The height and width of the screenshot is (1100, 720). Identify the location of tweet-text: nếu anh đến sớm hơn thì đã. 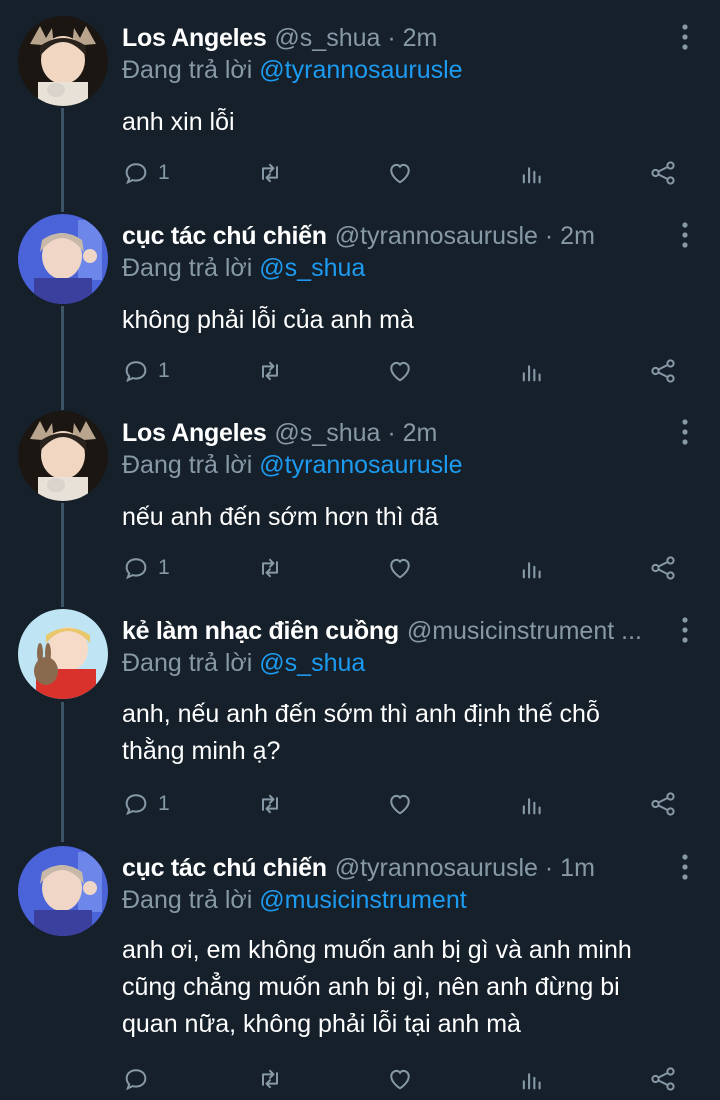
(280, 517).